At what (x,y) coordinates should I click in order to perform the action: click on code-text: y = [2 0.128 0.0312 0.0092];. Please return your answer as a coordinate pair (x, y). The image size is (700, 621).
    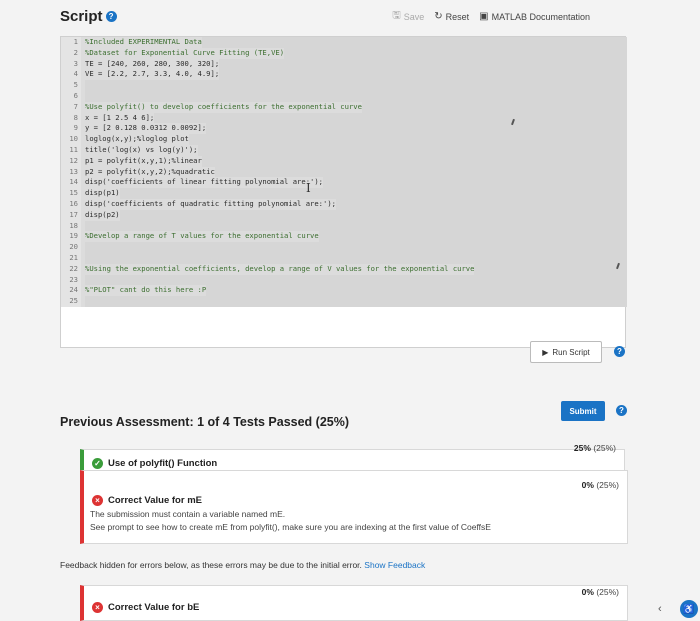
    Looking at the image, I should click on (144, 129).